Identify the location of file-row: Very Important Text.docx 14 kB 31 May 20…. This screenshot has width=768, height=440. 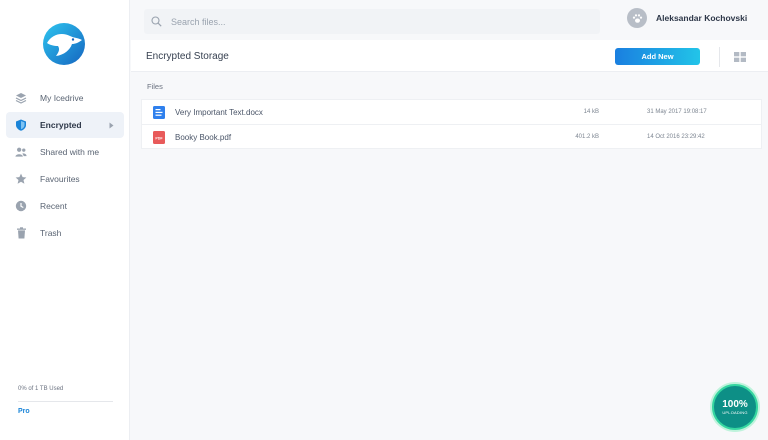
(451, 111).